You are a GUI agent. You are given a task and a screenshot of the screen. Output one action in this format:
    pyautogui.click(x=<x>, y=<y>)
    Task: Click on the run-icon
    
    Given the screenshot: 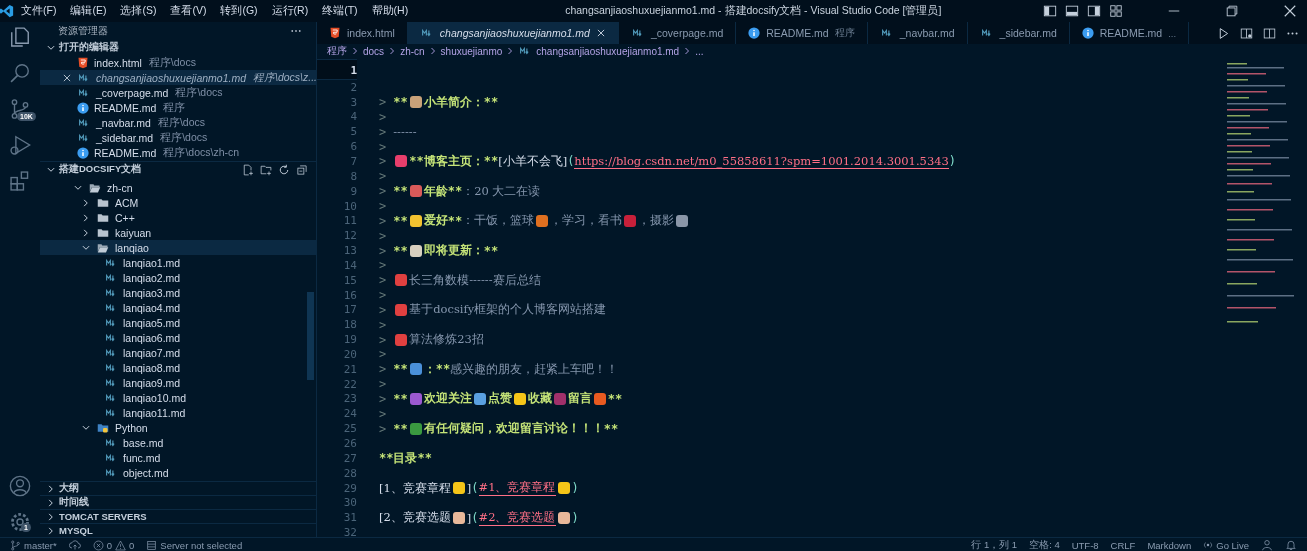 What is the action you would take?
    pyautogui.click(x=1223, y=33)
    